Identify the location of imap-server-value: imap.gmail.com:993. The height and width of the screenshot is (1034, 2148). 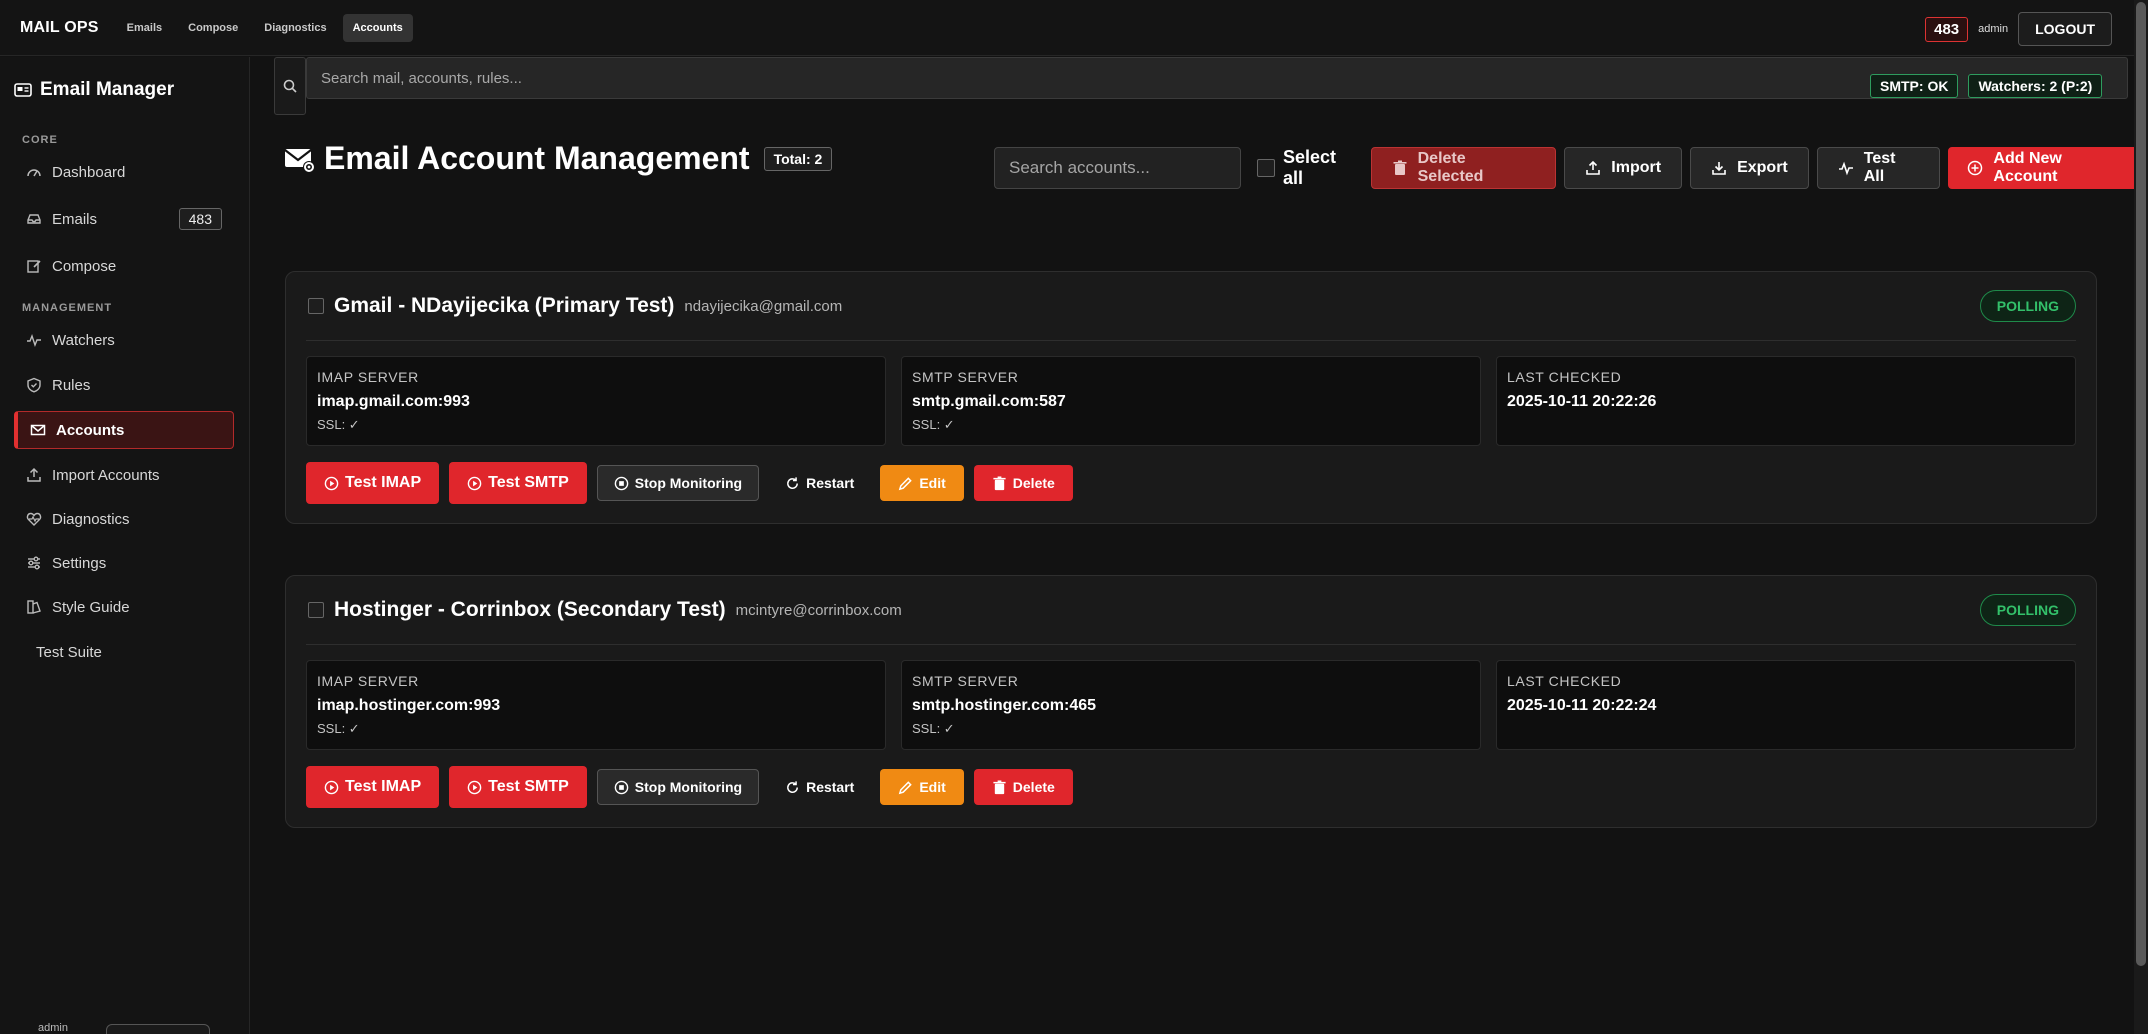
(393, 401).